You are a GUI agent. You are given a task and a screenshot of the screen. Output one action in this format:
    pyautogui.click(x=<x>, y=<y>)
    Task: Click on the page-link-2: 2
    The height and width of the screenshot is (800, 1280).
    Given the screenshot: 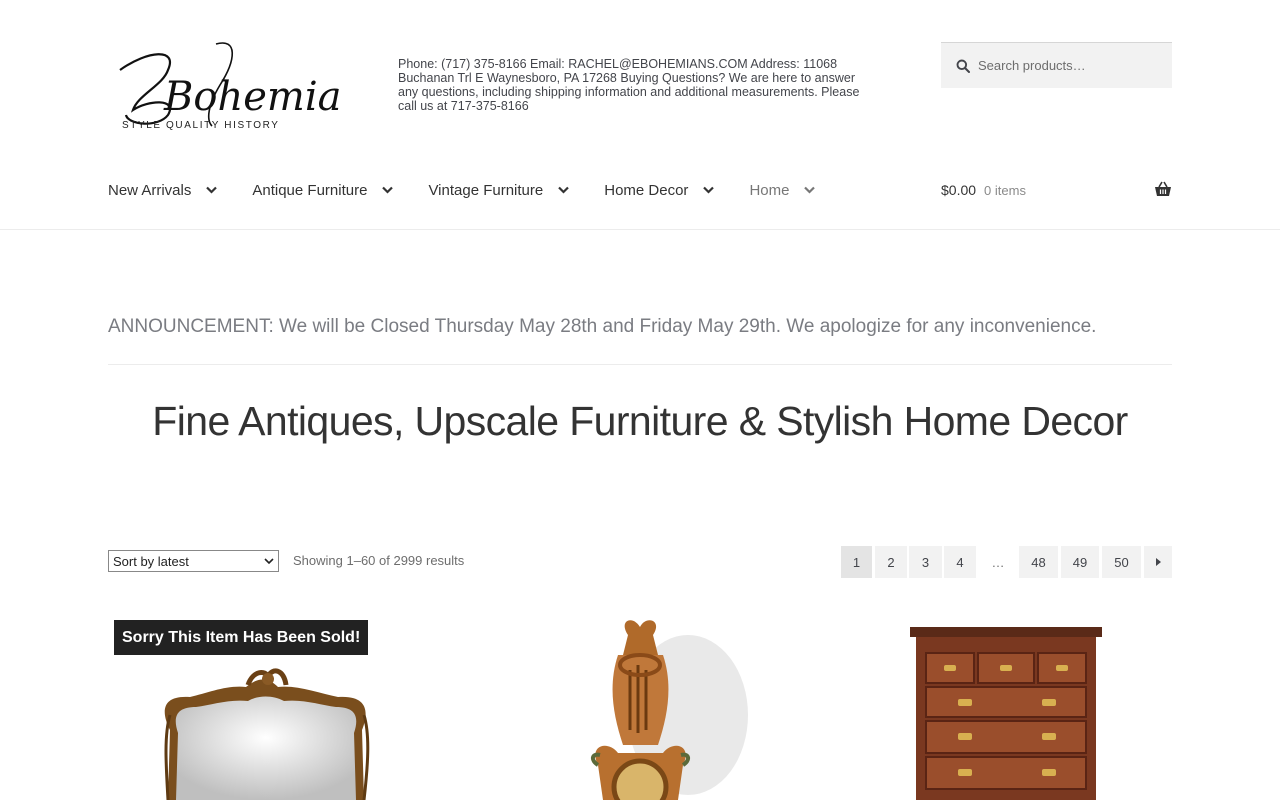 What is the action you would take?
    pyautogui.click(x=891, y=562)
    